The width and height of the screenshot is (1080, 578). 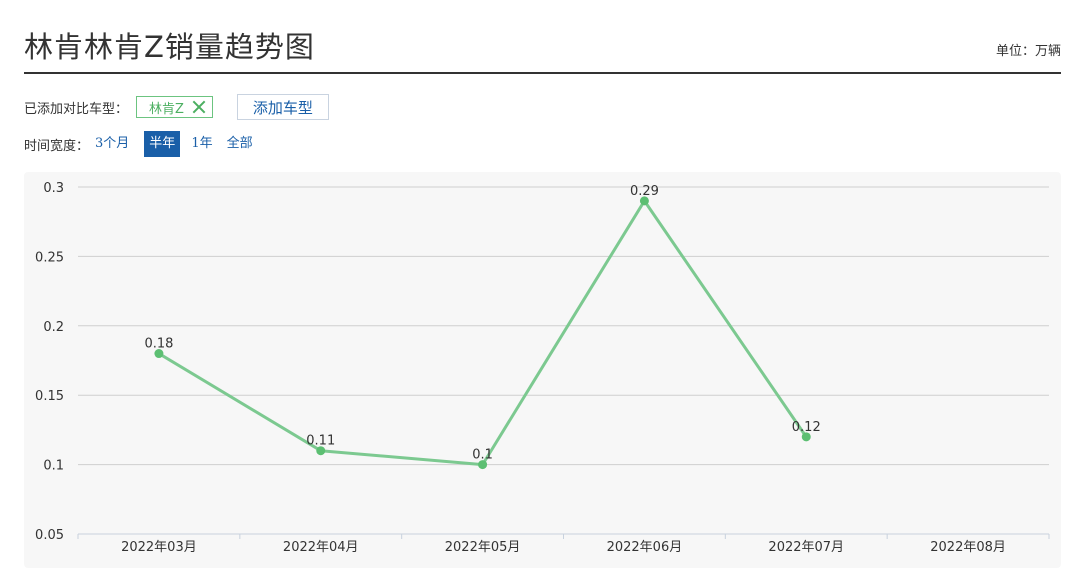 What do you see at coordinates (321, 547) in the screenshot?
I see `x-tick-label: 2022年04月` at bounding box center [321, 547].